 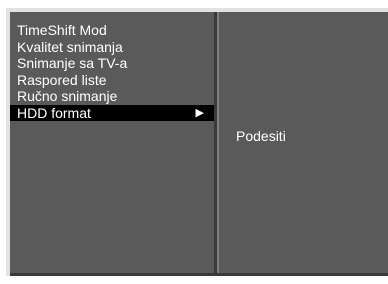 I want to click on menu-item-label: Raspored liste, so click(x=62, y=79).